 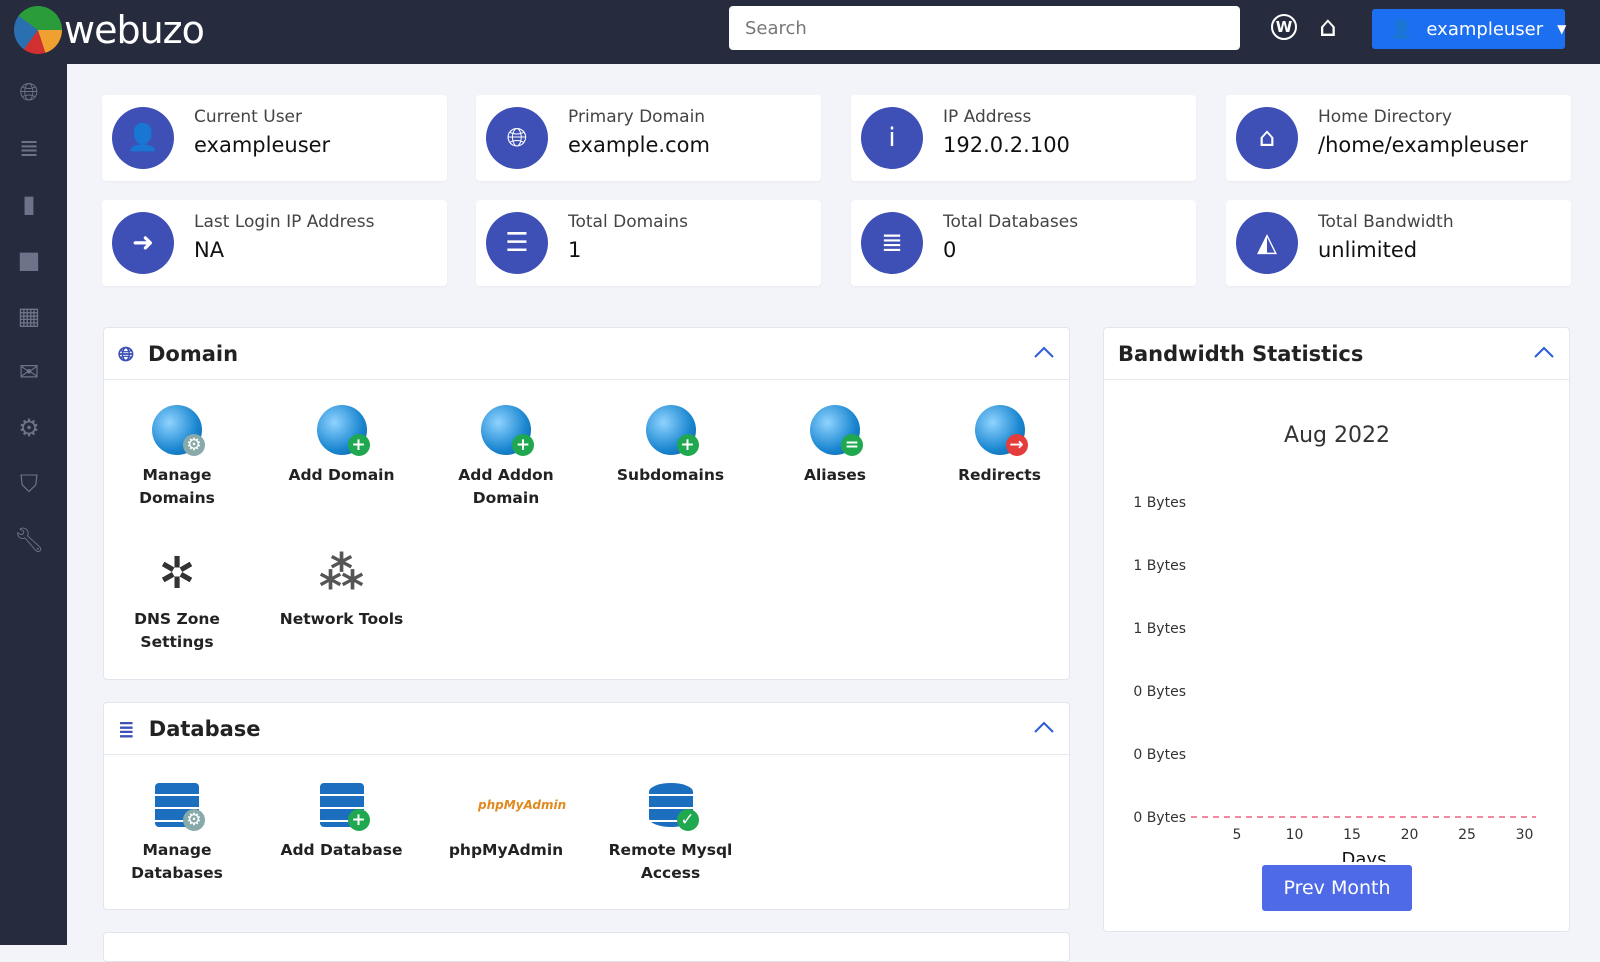 I want to click on tool-label: Add Database, so click(x=341, y=850).